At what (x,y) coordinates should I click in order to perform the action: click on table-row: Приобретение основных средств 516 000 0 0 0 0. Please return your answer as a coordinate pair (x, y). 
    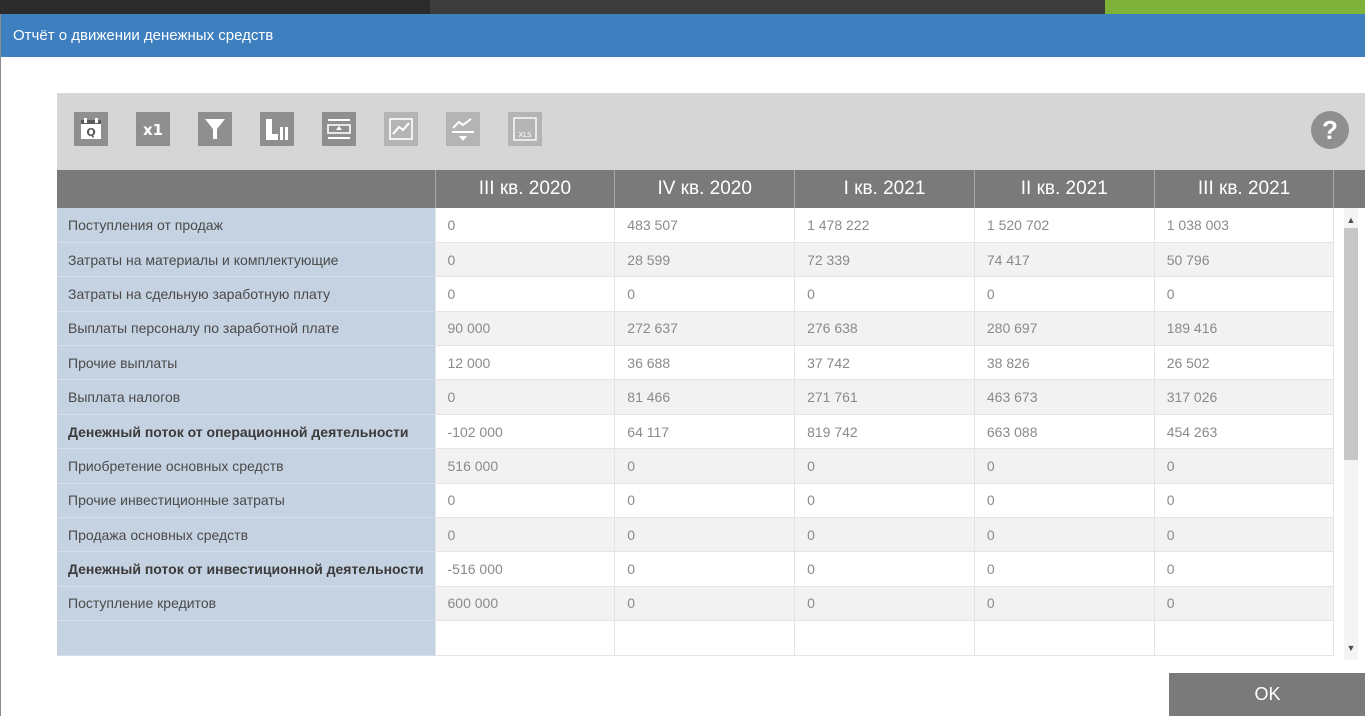
    Looking at the image, I should click on (696, 466).